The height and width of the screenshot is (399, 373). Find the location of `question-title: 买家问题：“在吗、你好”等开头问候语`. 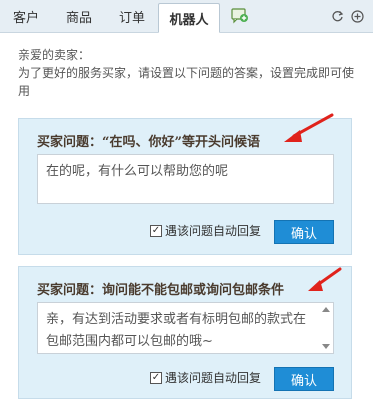

question-title: 买家问题：“在吗、你好”等开头问候语 is located at coordinates (148, 142).